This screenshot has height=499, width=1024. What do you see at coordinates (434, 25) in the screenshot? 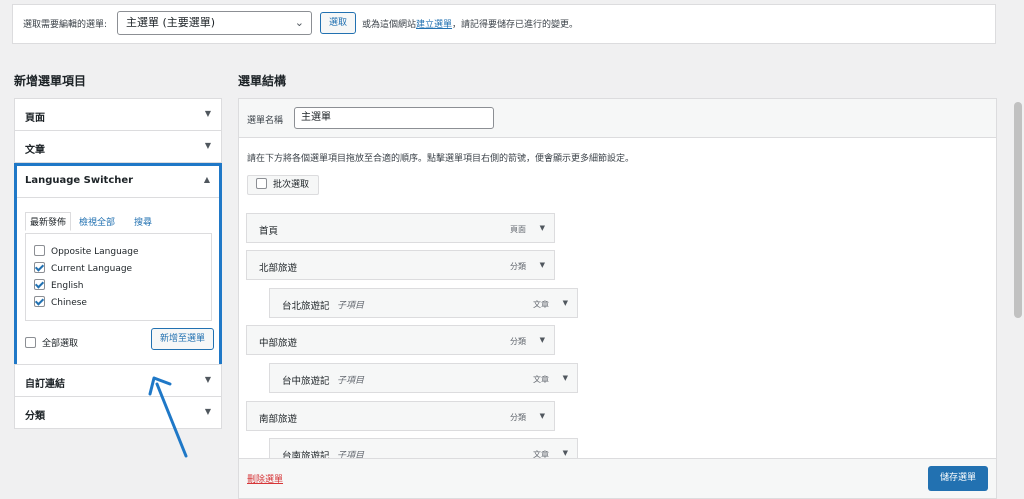
I see `create-menu-link: 建立選單` at bounding box center [434, 25].